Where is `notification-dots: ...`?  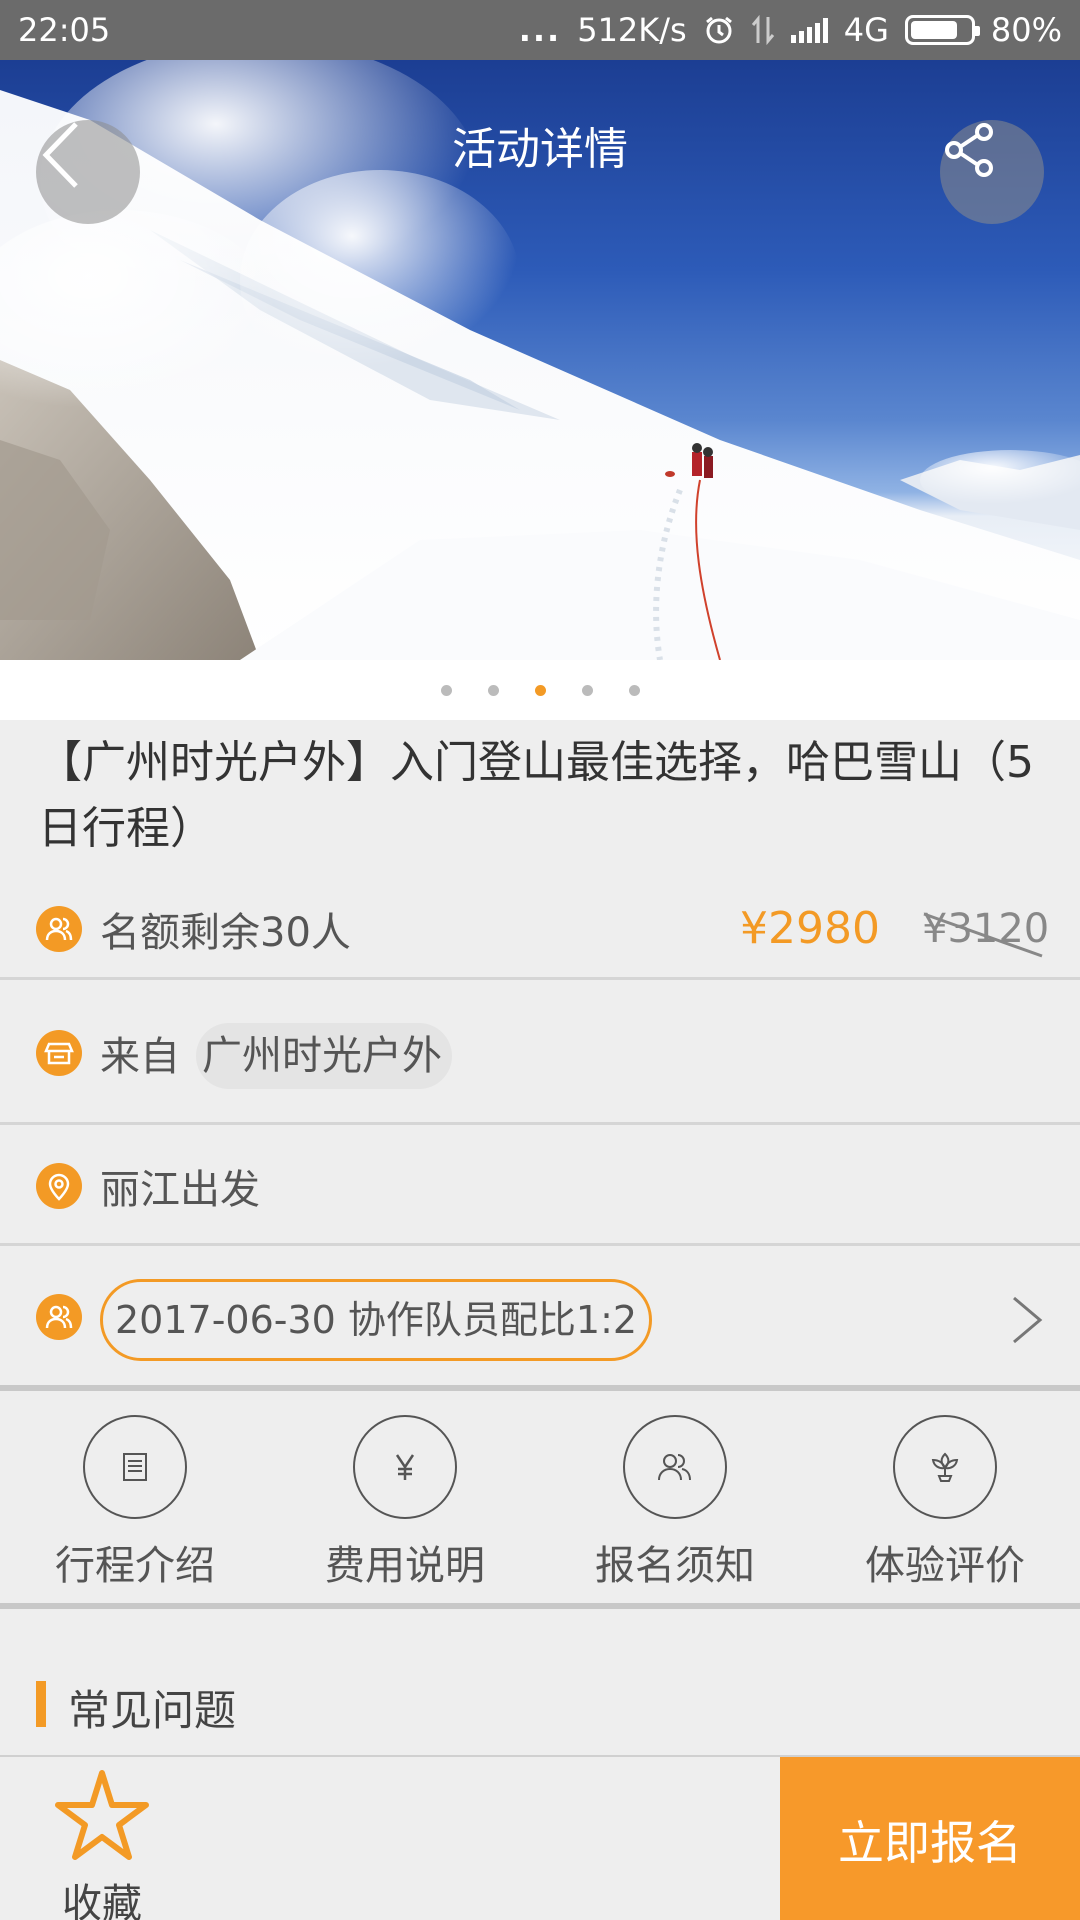
notification-dots: ... is located at coordinates (540, 30).